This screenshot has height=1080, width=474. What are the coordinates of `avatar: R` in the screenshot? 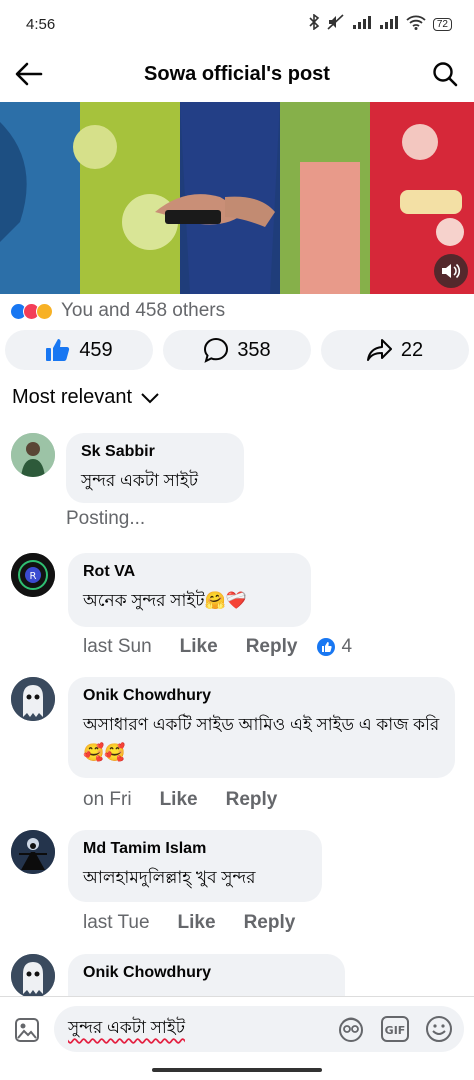 It's located at (33, 575).